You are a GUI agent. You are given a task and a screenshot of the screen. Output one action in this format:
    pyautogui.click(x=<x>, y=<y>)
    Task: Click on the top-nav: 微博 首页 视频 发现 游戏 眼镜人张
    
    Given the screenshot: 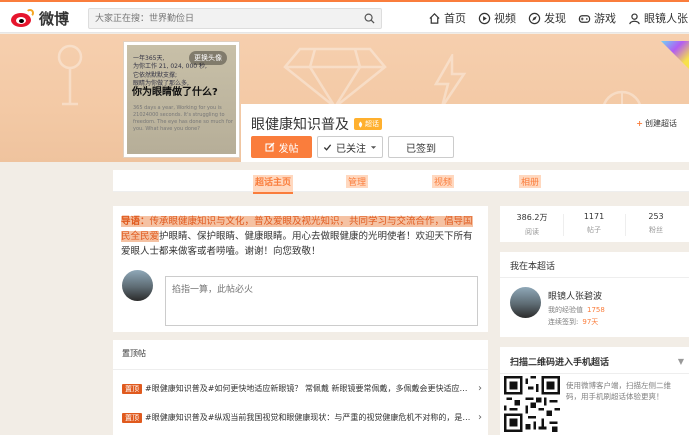 What is the action you would take?
    pyautogui.click(x=344, y=16)
    